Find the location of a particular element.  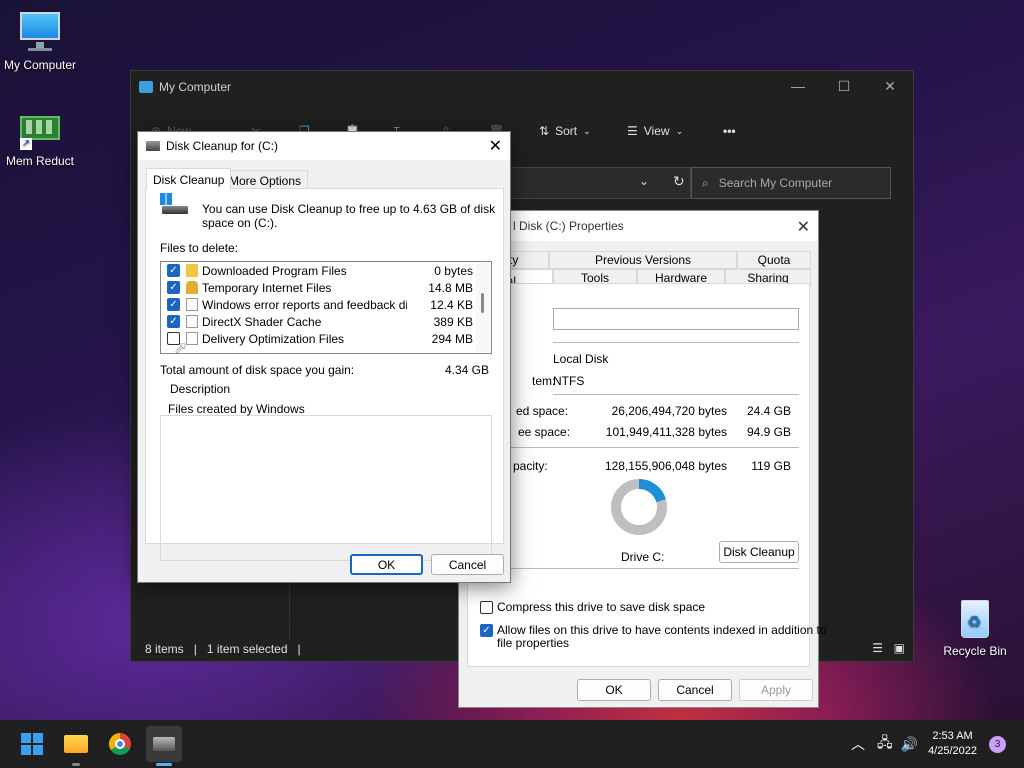

free-gb: 94.9 GB is located at coordinates (768, 432).